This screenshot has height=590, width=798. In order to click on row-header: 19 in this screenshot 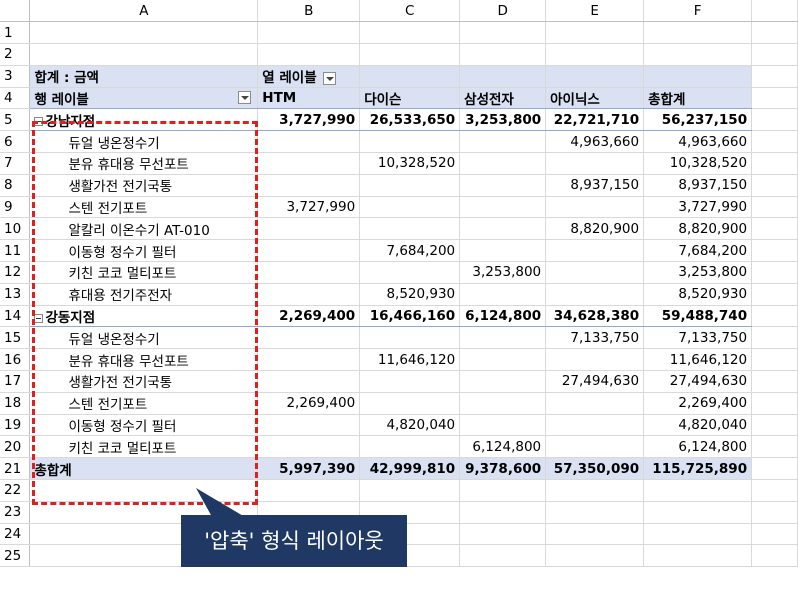, I will do `click(15, 425)`.